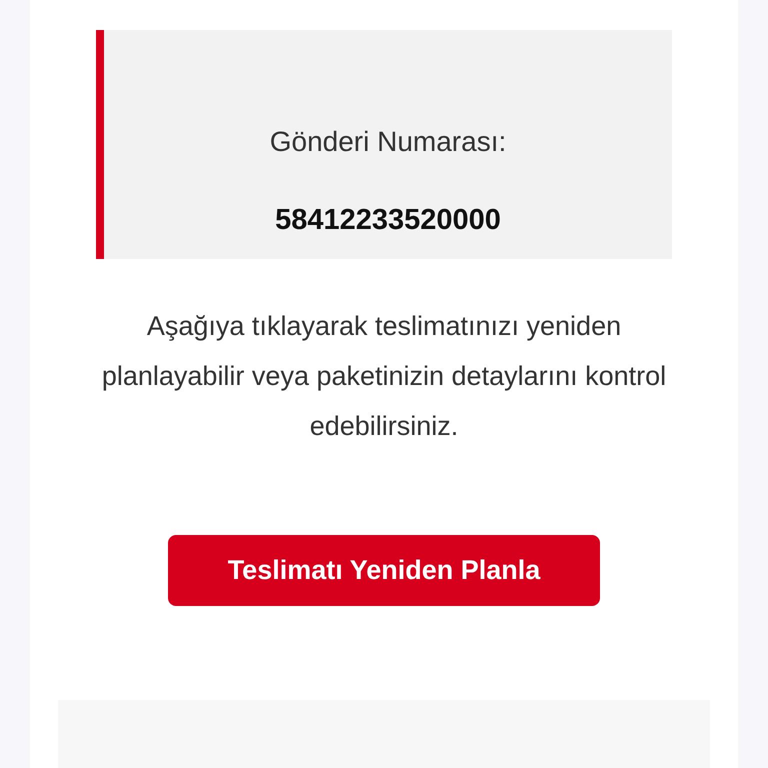 The height and width of the screenshot is (768, 768). I want to click on shipment-label: Gönderi Numarası:, so click(388, 142).